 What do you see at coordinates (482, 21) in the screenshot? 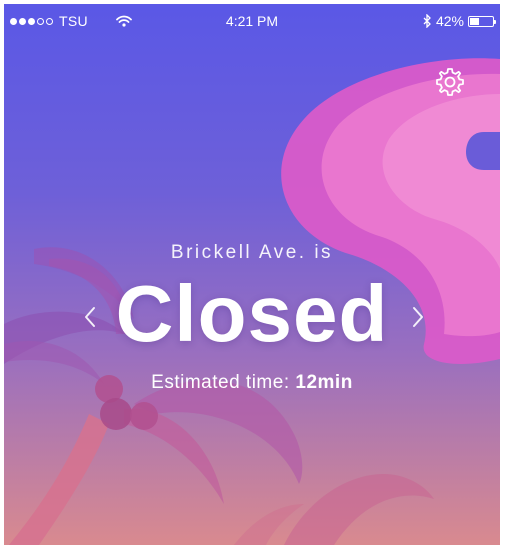
I see `battery-icon` at bounding box center [482, 21].